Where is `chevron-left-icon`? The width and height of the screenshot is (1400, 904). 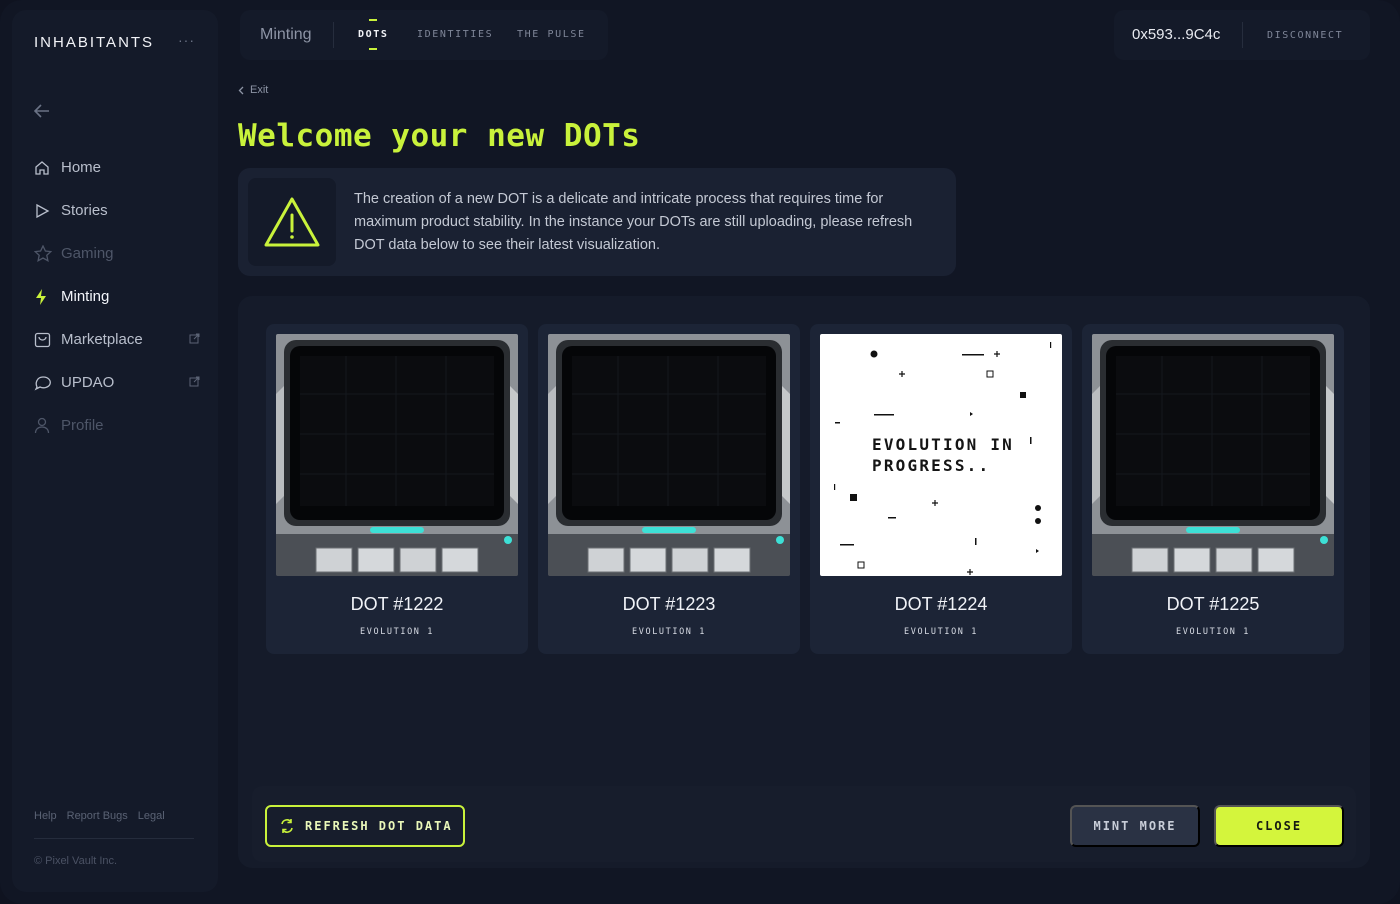 chevron-left-icon is located at coordinates (241, 90).